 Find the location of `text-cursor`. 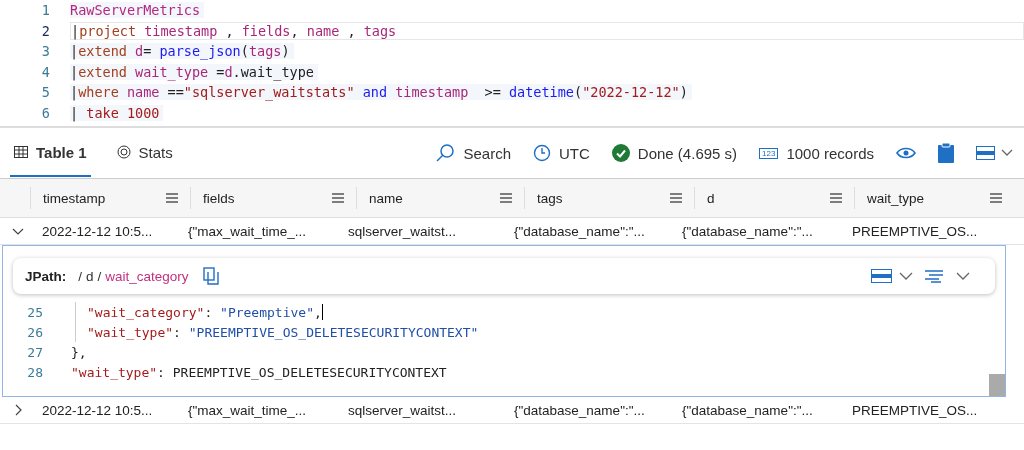

text-cursor is located at coordinates (322, 312).